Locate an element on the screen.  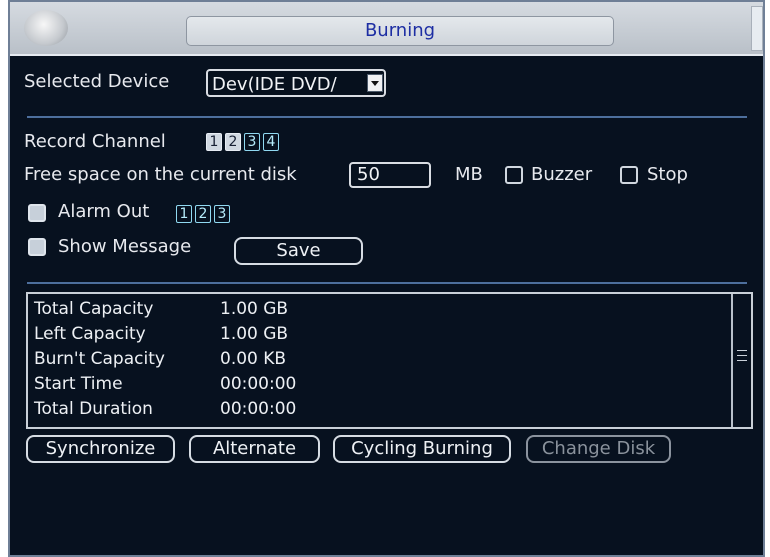
record-channel-1: 1 is located at coordinates (214, 142).